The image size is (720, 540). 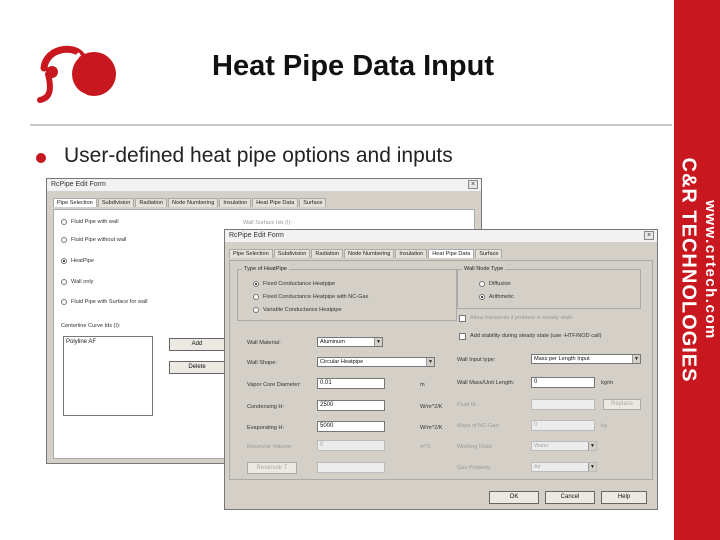 I want to click on tab-surface: Surface, so click(x=489, y=253).